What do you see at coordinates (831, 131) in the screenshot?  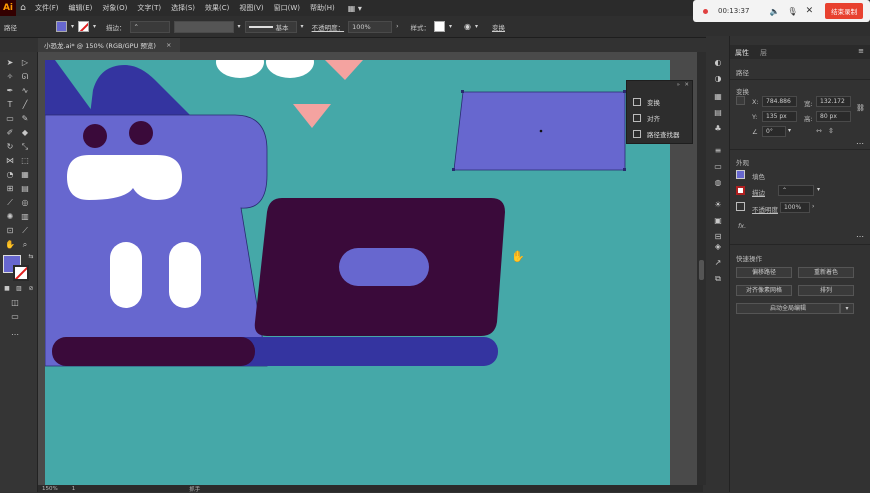 I see `flip-vertical-icon: ⇳` at bounding box center [831, 131].